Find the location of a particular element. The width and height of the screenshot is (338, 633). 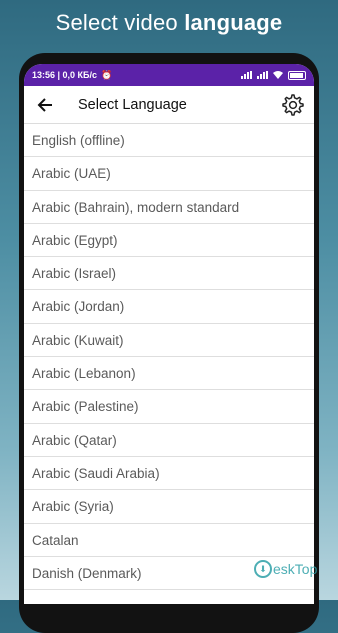

language-item: Arabic (Saudi Arabia) is located at coordinates (169, 474).